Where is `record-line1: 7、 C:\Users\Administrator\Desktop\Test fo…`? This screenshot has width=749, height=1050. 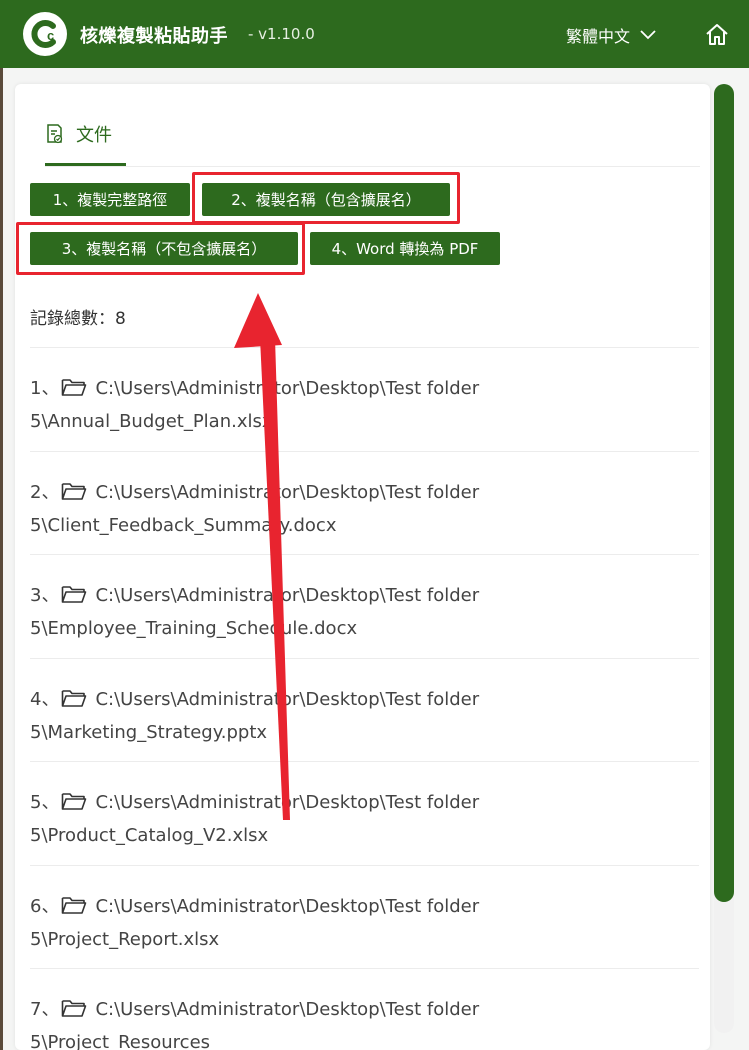
record-line1: 7、 C:\Users\Administrator\Desktop\Test fo… is located at coordinates (364, 1009).